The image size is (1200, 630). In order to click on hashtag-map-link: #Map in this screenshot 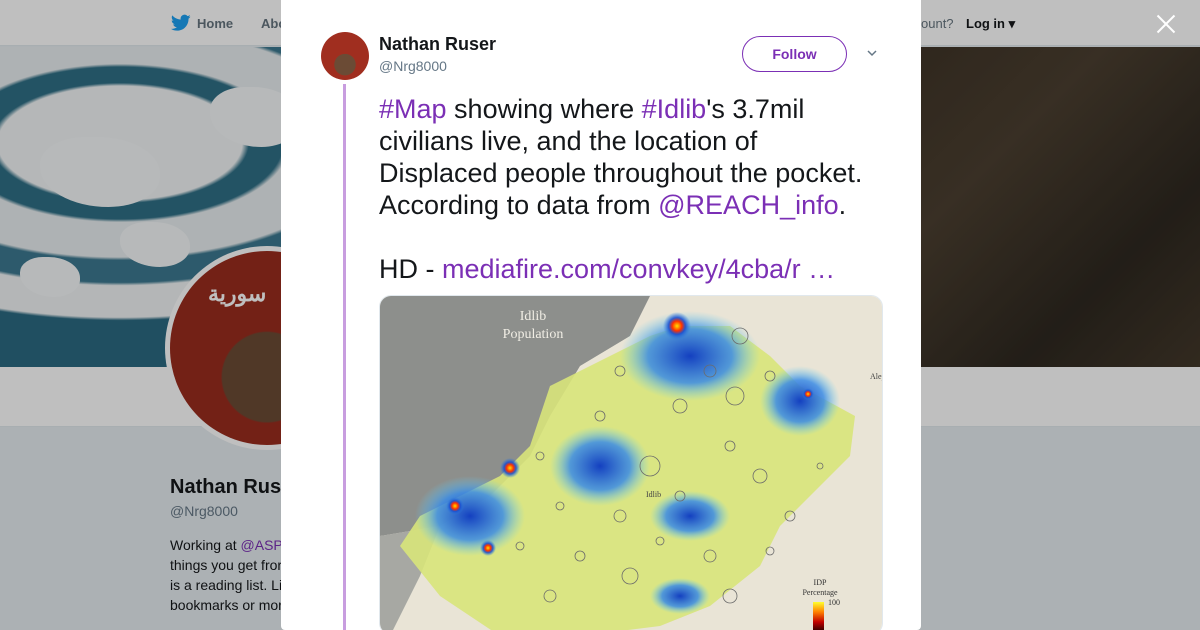, I will do `click(413, 109)`.